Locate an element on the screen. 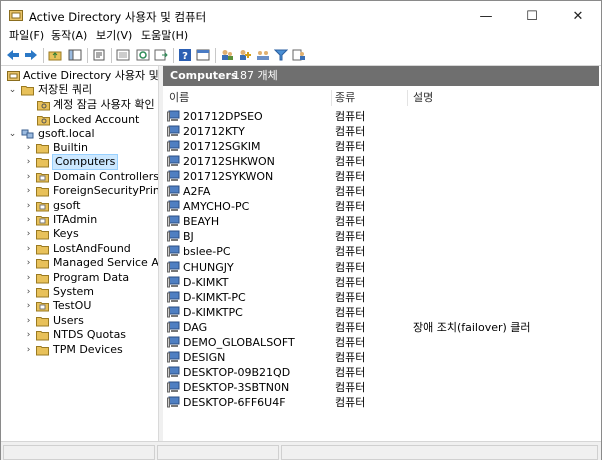  list-item: DESKTOP-3SBTN0N 컴퓨터 is located at coordinates (381, 387).